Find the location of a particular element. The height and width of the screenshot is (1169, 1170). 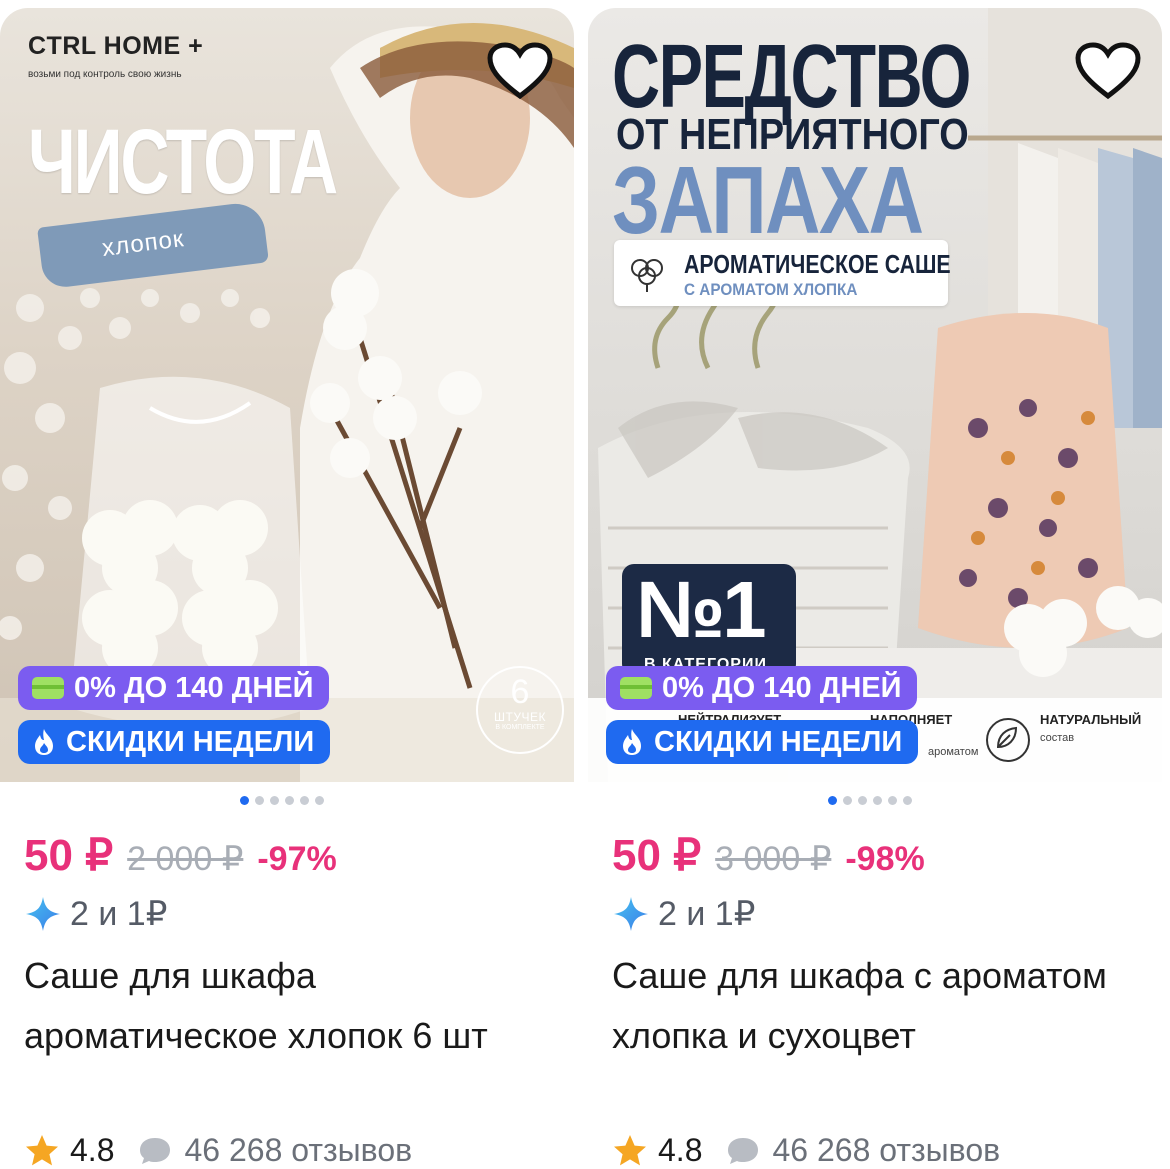

pieces-note: В КОМПЛЕКТЕ is located at coordinates (520, 727).